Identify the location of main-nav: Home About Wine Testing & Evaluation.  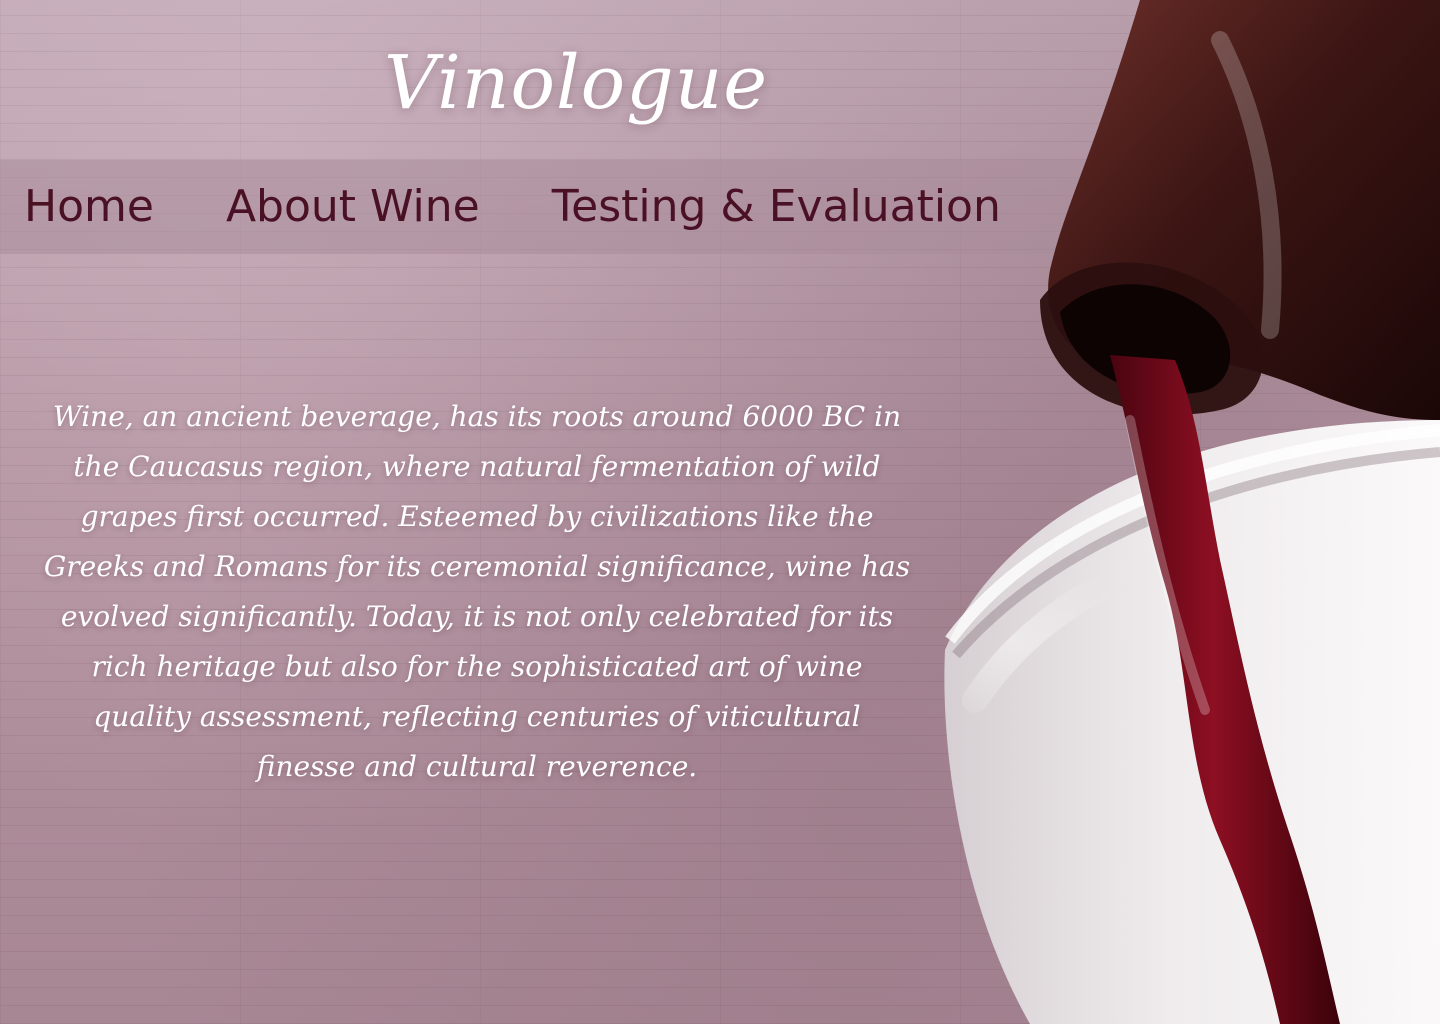
(512, 207).